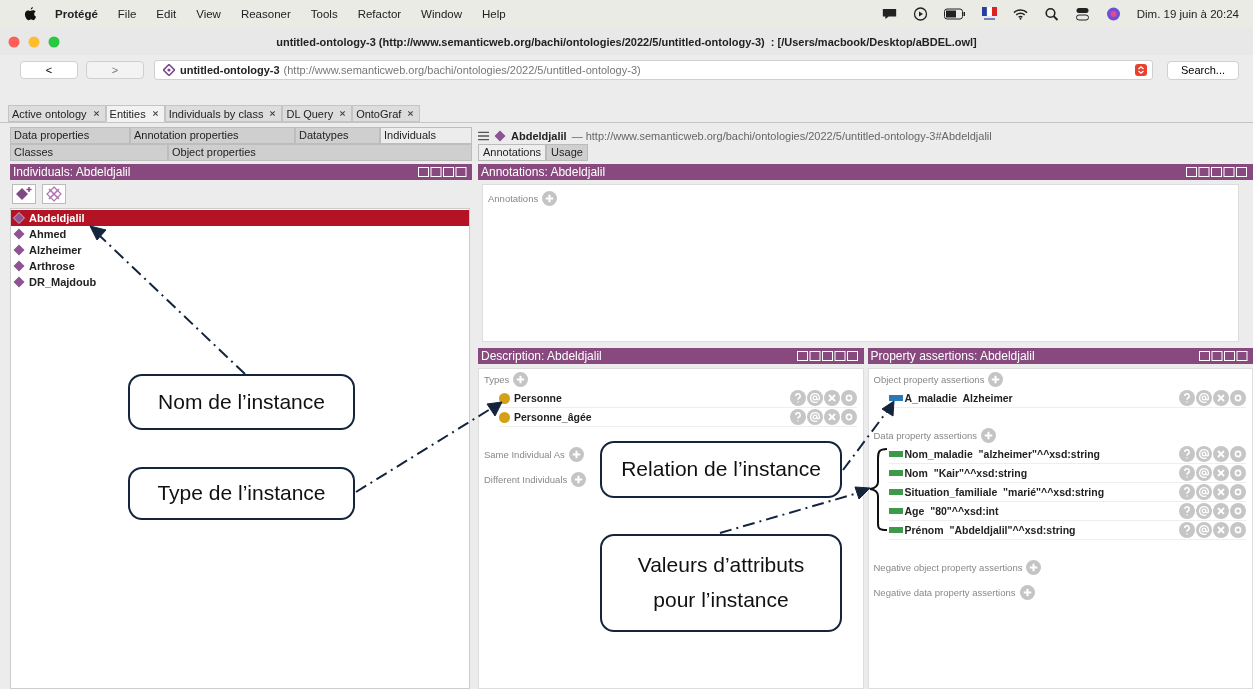 This screenshot has height=689, width=1253. Describe the element at coordinates (208, 14) in the screenshot. I see `menu-item: View` at that location.